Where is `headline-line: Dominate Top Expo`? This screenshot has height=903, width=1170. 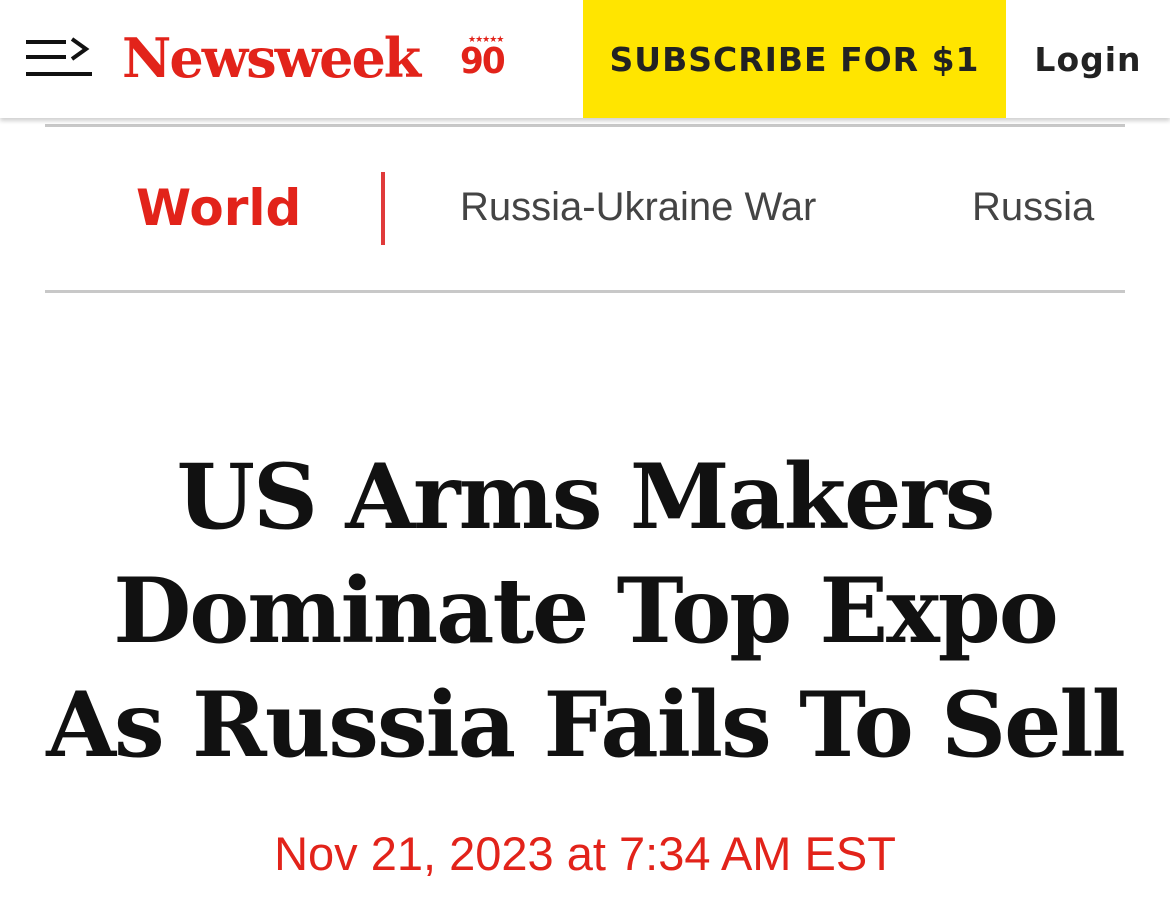
headline-line: Dominate Top Expo is located at coordinates (586, 611).